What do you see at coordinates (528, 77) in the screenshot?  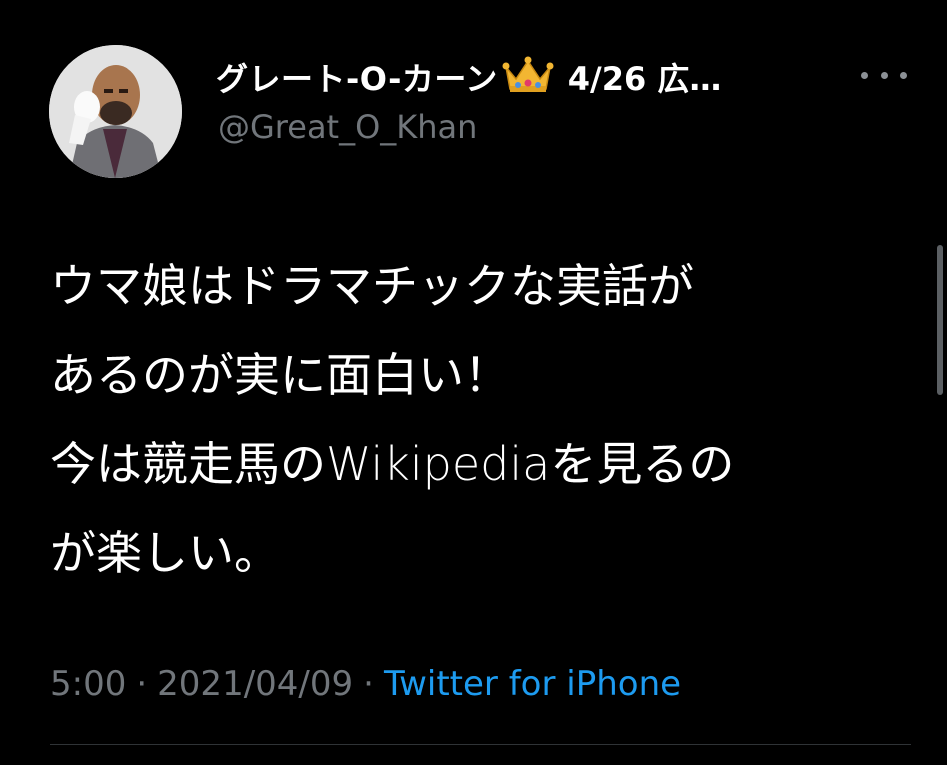 I see `crown-icon` at bounding box center [528, 77].